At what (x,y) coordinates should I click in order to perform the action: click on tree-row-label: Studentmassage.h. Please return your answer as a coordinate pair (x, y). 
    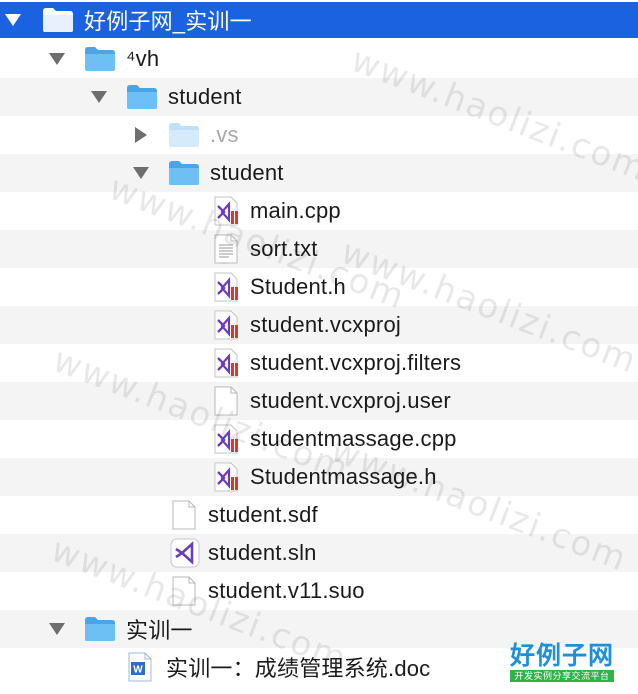
    Looking at the image, I should click on (343, 476).